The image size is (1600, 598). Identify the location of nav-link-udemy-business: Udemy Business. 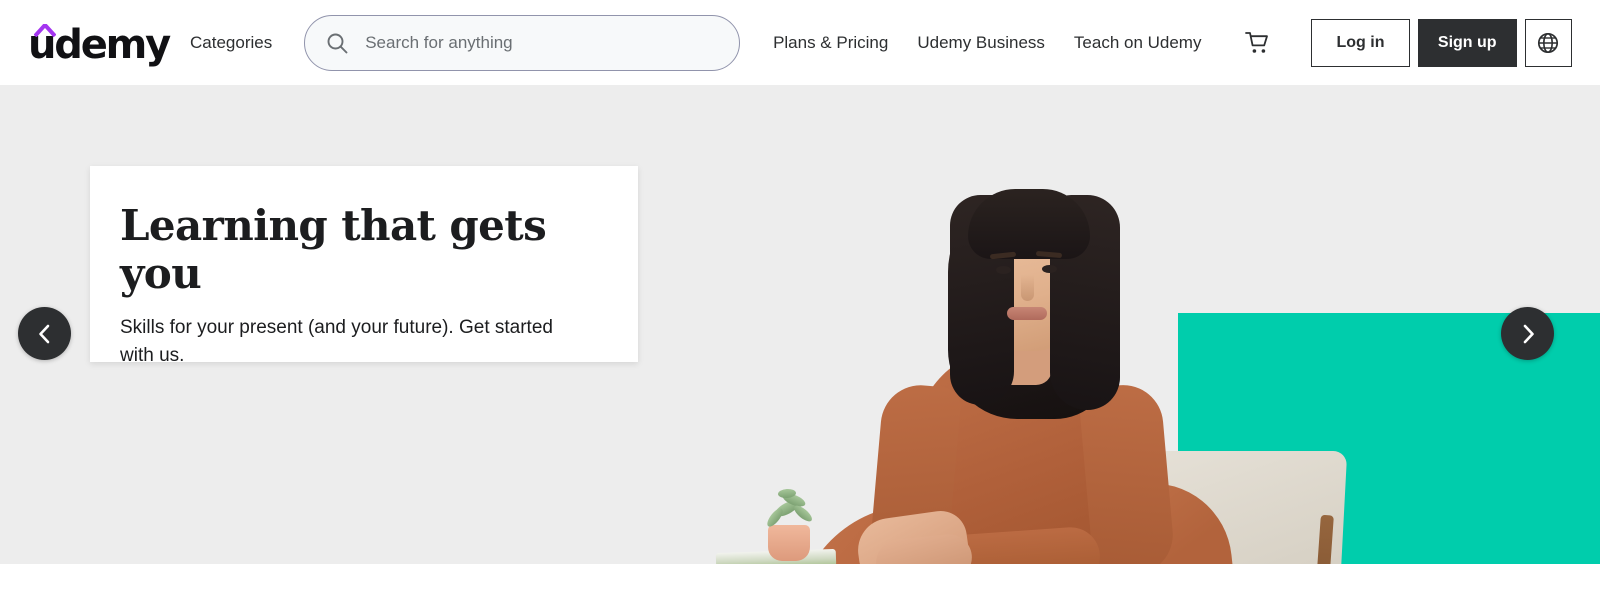
(981, 43).